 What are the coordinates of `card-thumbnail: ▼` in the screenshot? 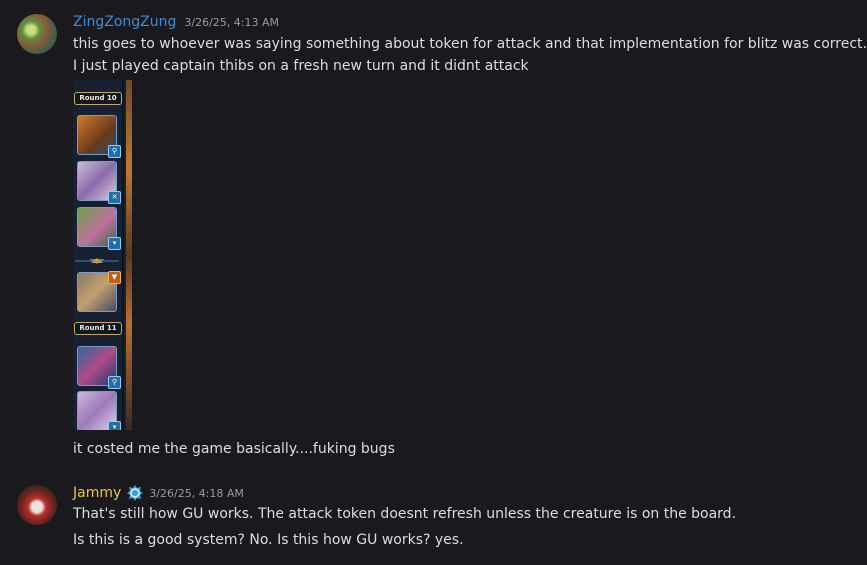 It's located at (99, 291).